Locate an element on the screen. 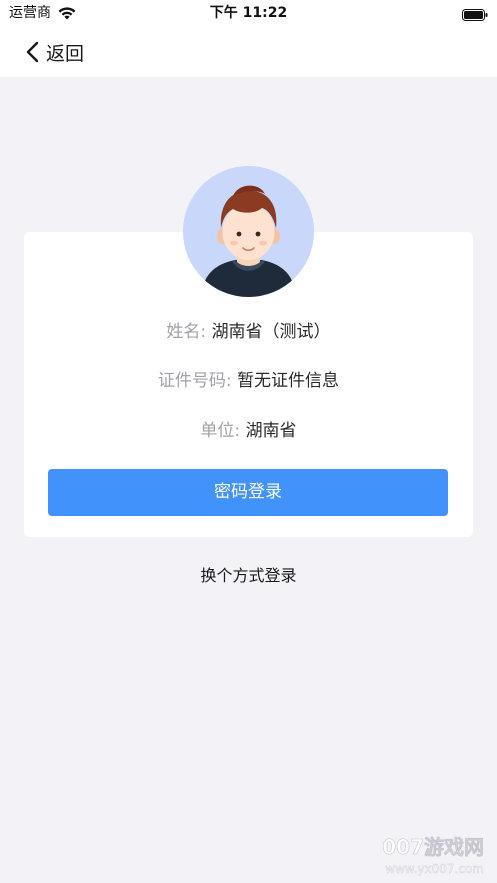 Image resolution: width=497 pixels, height=883 pixels. watermark-title: 007游戏网 is located at coordinates (433, 847).